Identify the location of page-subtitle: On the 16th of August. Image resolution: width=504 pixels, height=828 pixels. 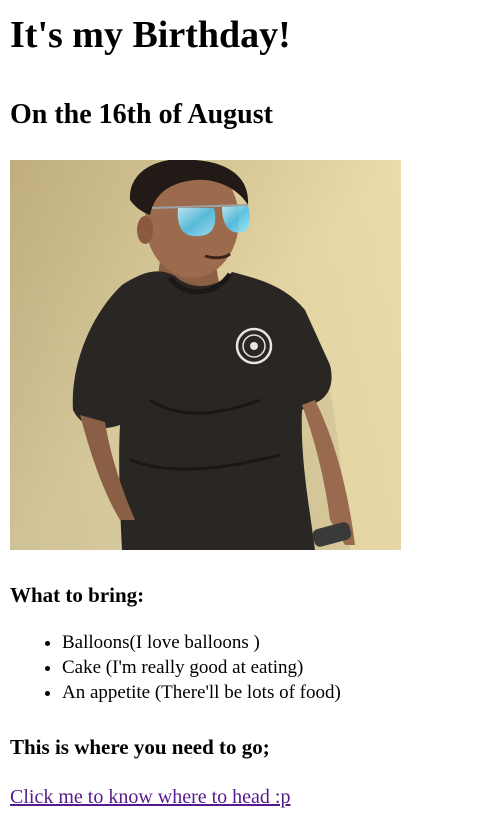
(141, 114).